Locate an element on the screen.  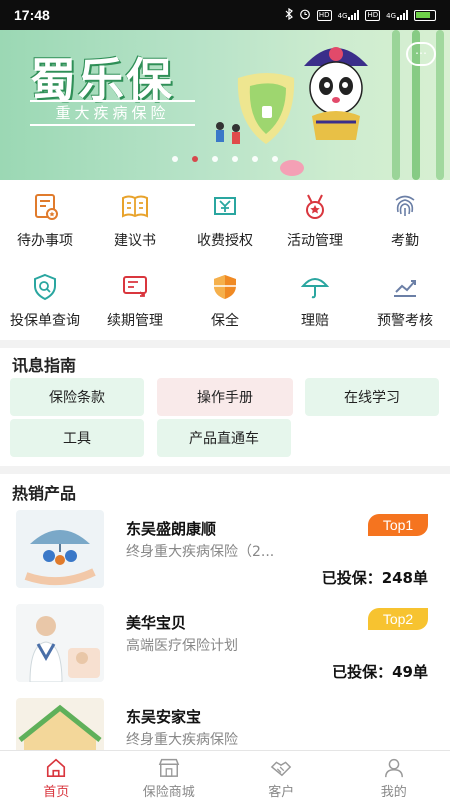
grid-item-label: 活动管理 is located at coordinates (315, 241).